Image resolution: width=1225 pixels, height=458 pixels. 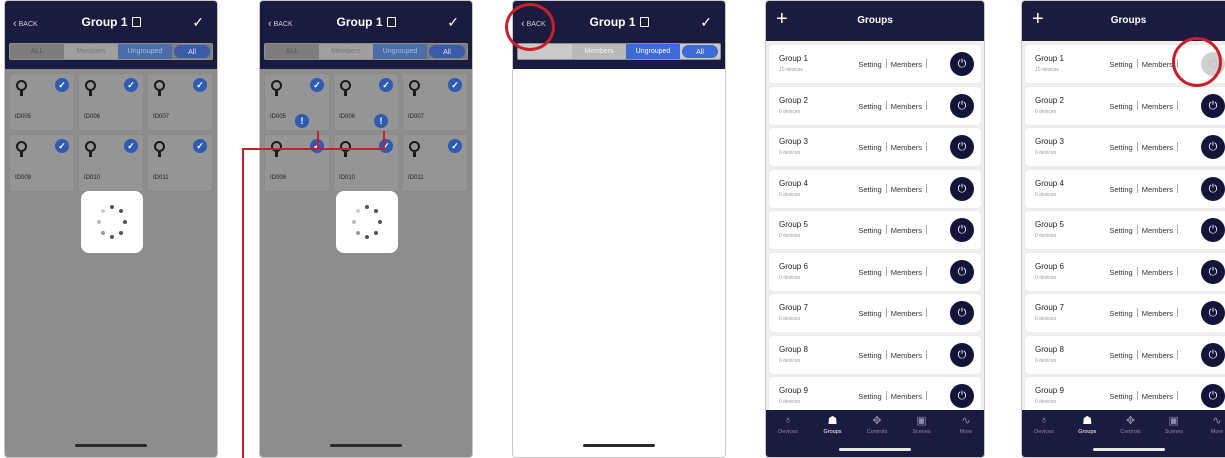 What do you see at coordinates (366, 163) in the screenshot?
I see `device-card: ✓ ID010` at bounding box center [366, 163].